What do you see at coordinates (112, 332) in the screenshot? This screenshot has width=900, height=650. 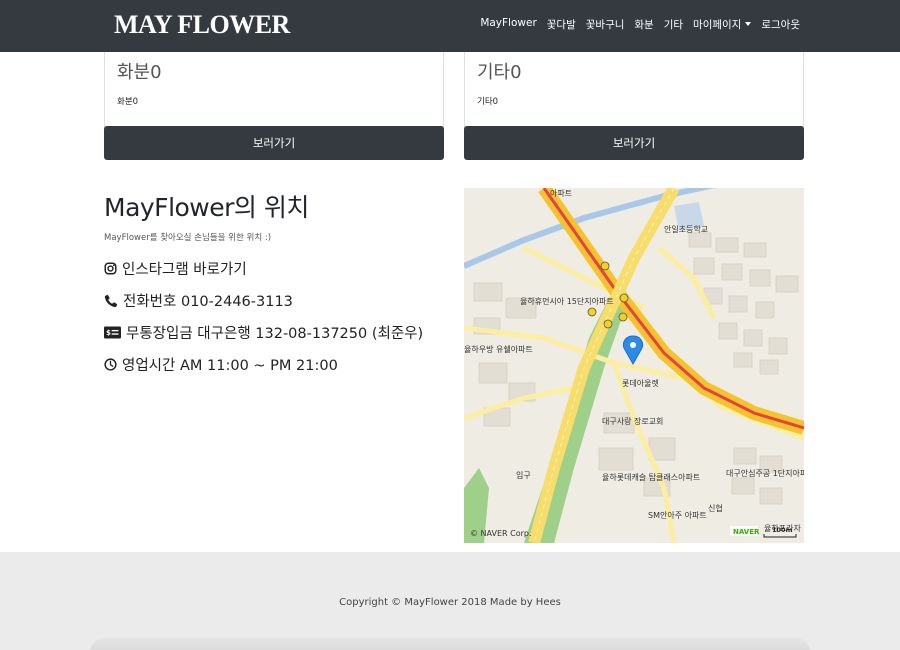 I see `money-bill-icon: $` at bounding box center [112, 332].